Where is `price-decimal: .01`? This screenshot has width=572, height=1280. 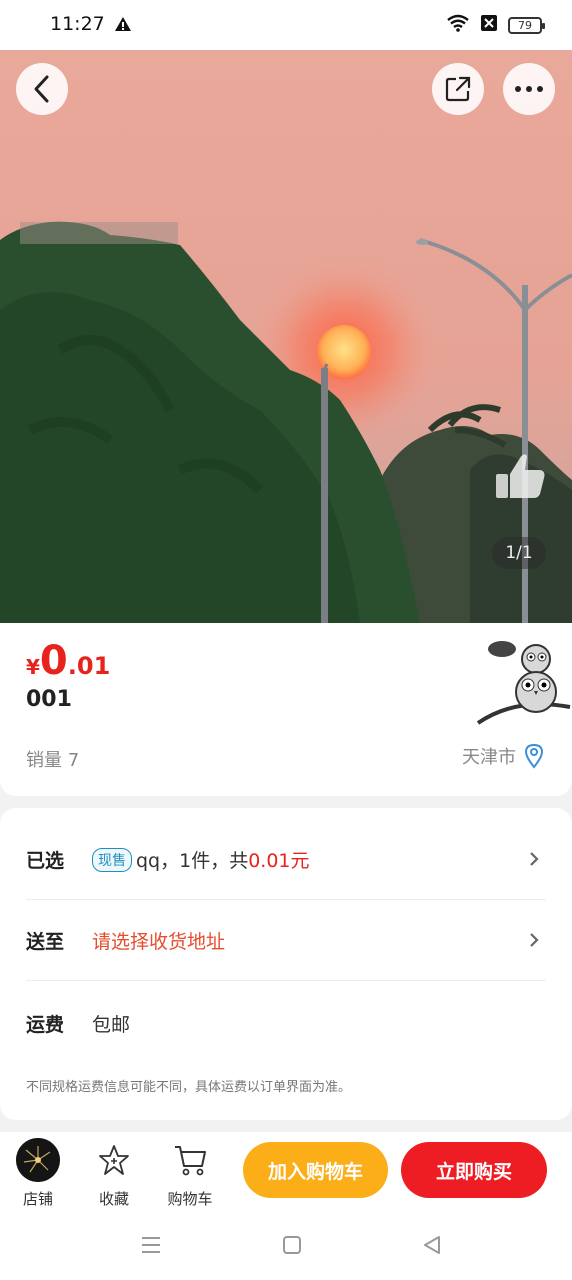 price-decimal: .01 is located at coordinates (89, 666).